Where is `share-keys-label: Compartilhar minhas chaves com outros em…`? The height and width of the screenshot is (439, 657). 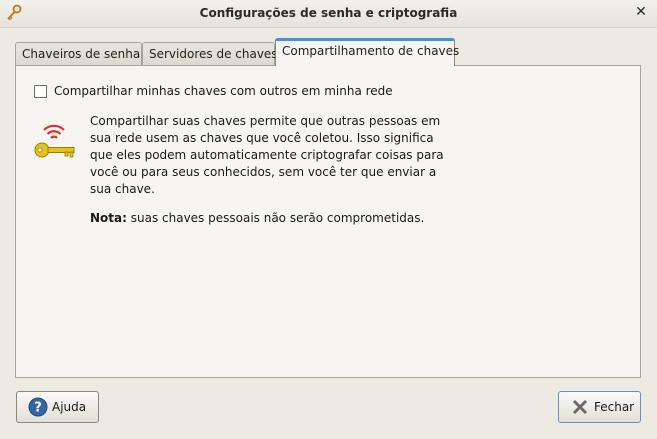
share-keys-label: Compartilhar minhas chaves com outros em… is located at coordinates (223, 91).